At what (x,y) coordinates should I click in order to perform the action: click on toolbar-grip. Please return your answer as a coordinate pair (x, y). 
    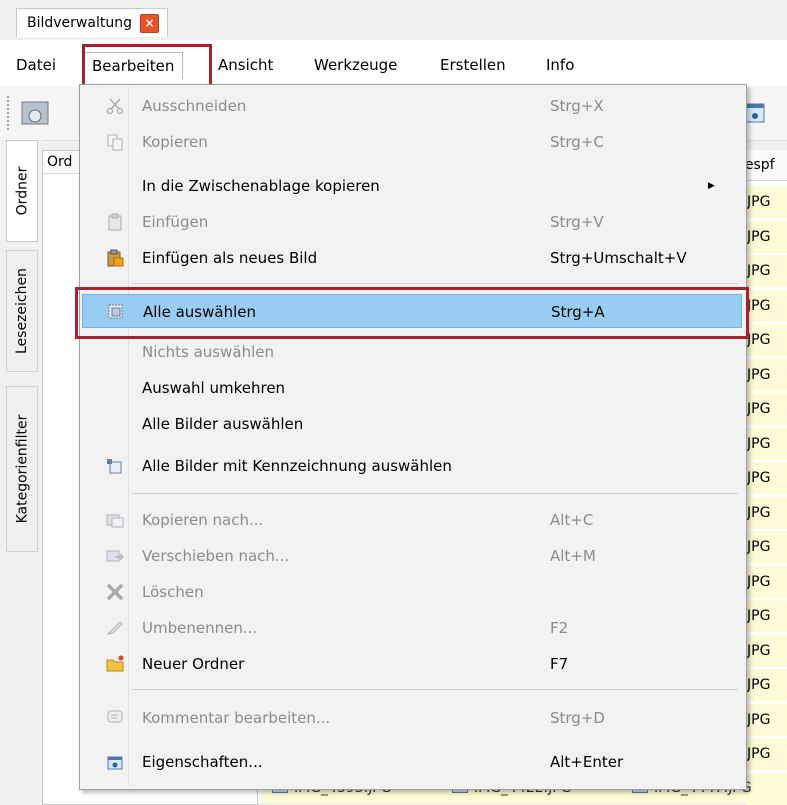
    Looking at the image, I should click on (9, 113).